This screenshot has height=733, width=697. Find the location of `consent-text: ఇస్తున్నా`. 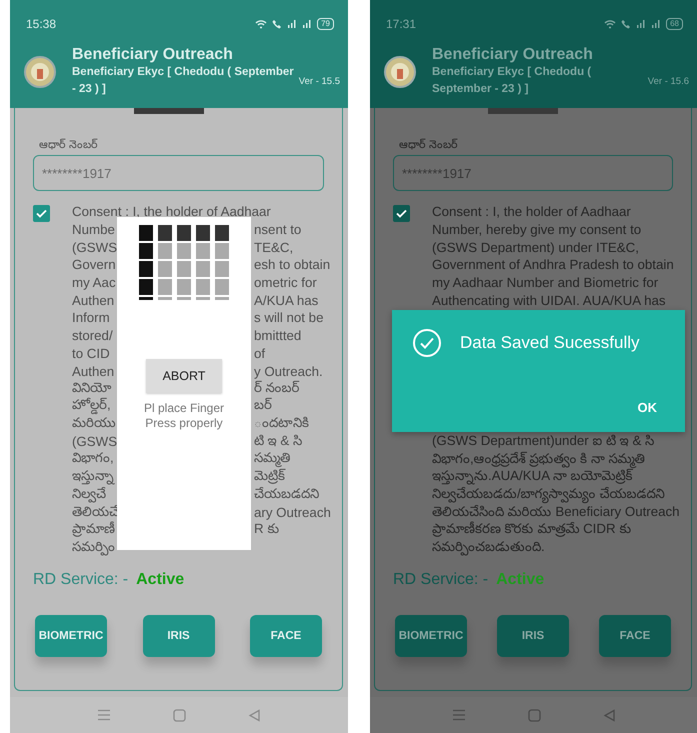

consent-text: ఇస్తున్నా is located at coordinates (93, 477).